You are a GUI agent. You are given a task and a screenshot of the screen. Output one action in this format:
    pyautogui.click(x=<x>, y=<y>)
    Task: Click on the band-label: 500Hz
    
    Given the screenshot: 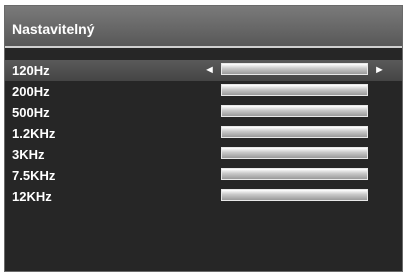 What is the action you would take?
    pyautogui.click(x=31, y=112)
    